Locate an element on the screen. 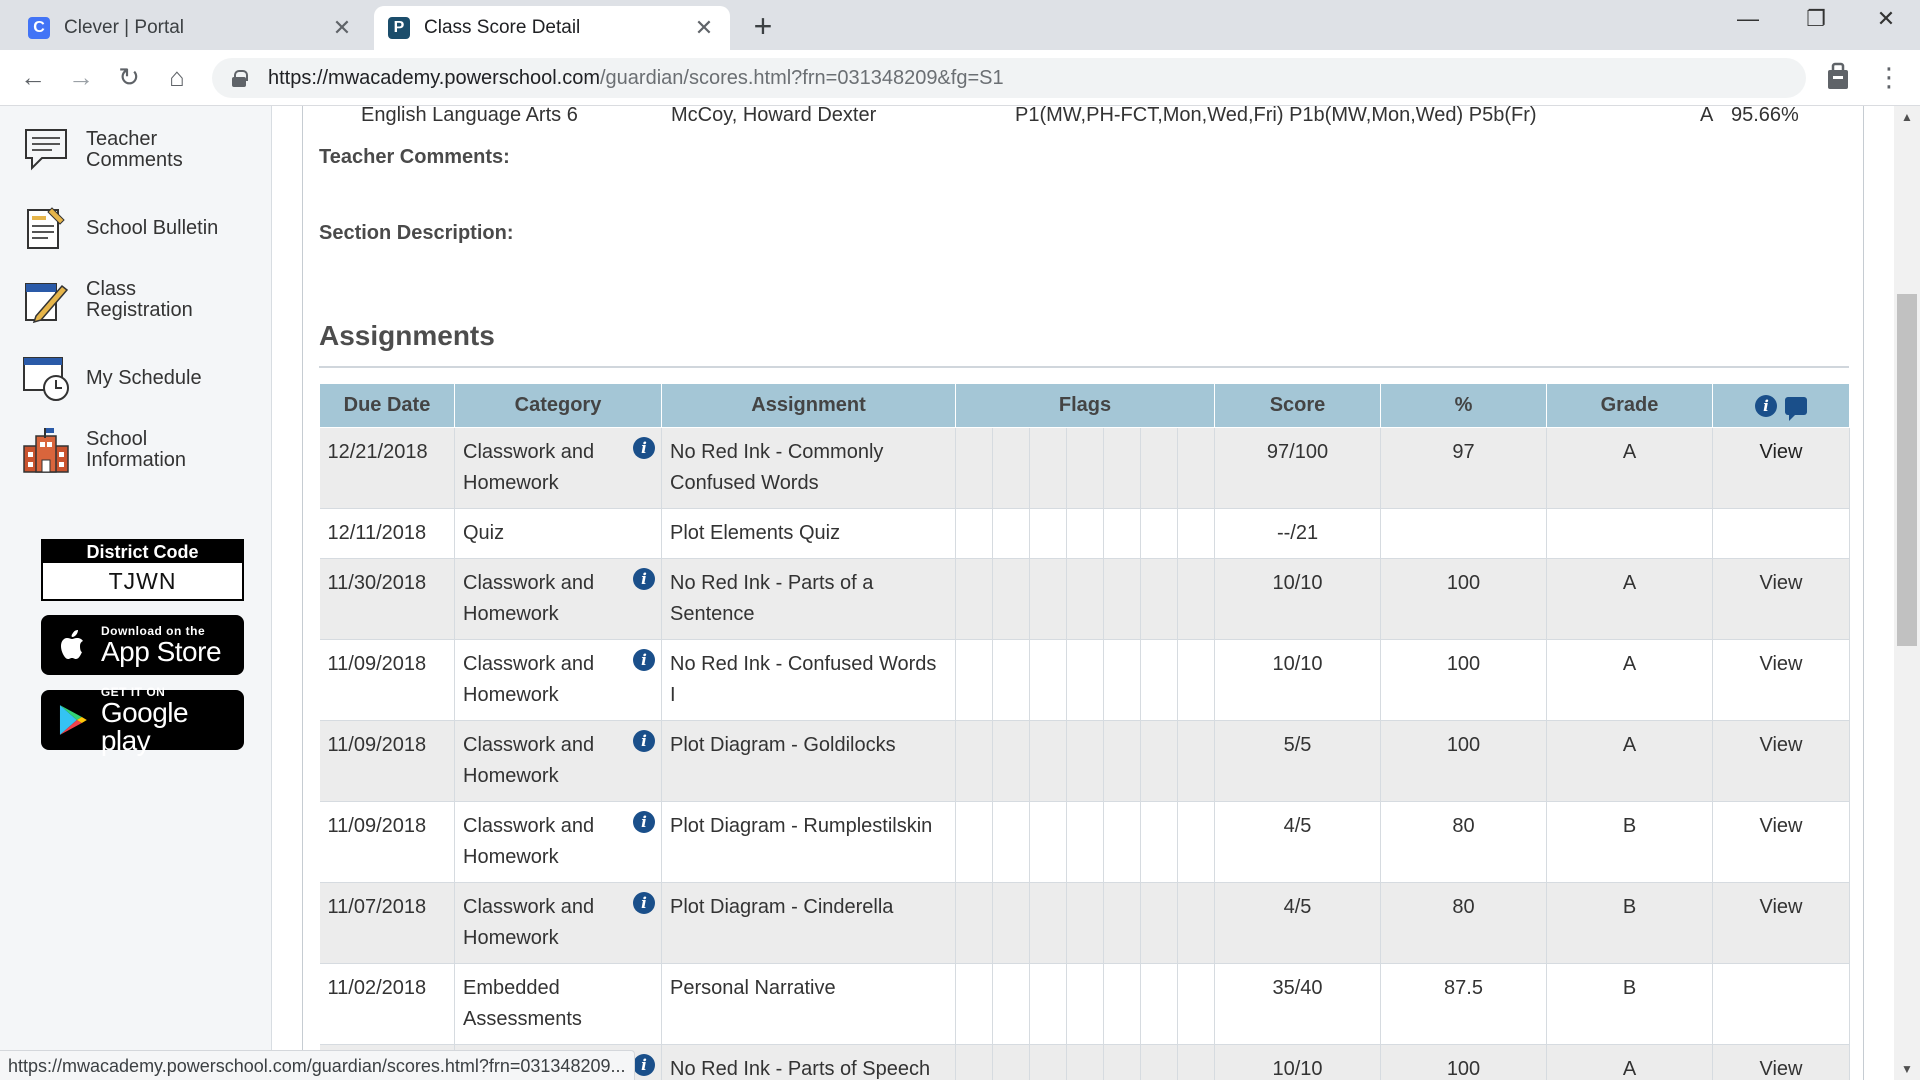 The height and width of the screenshot is (1080, 1920). course-name: English Language Arts 6 is located at coordinates (469, 116).